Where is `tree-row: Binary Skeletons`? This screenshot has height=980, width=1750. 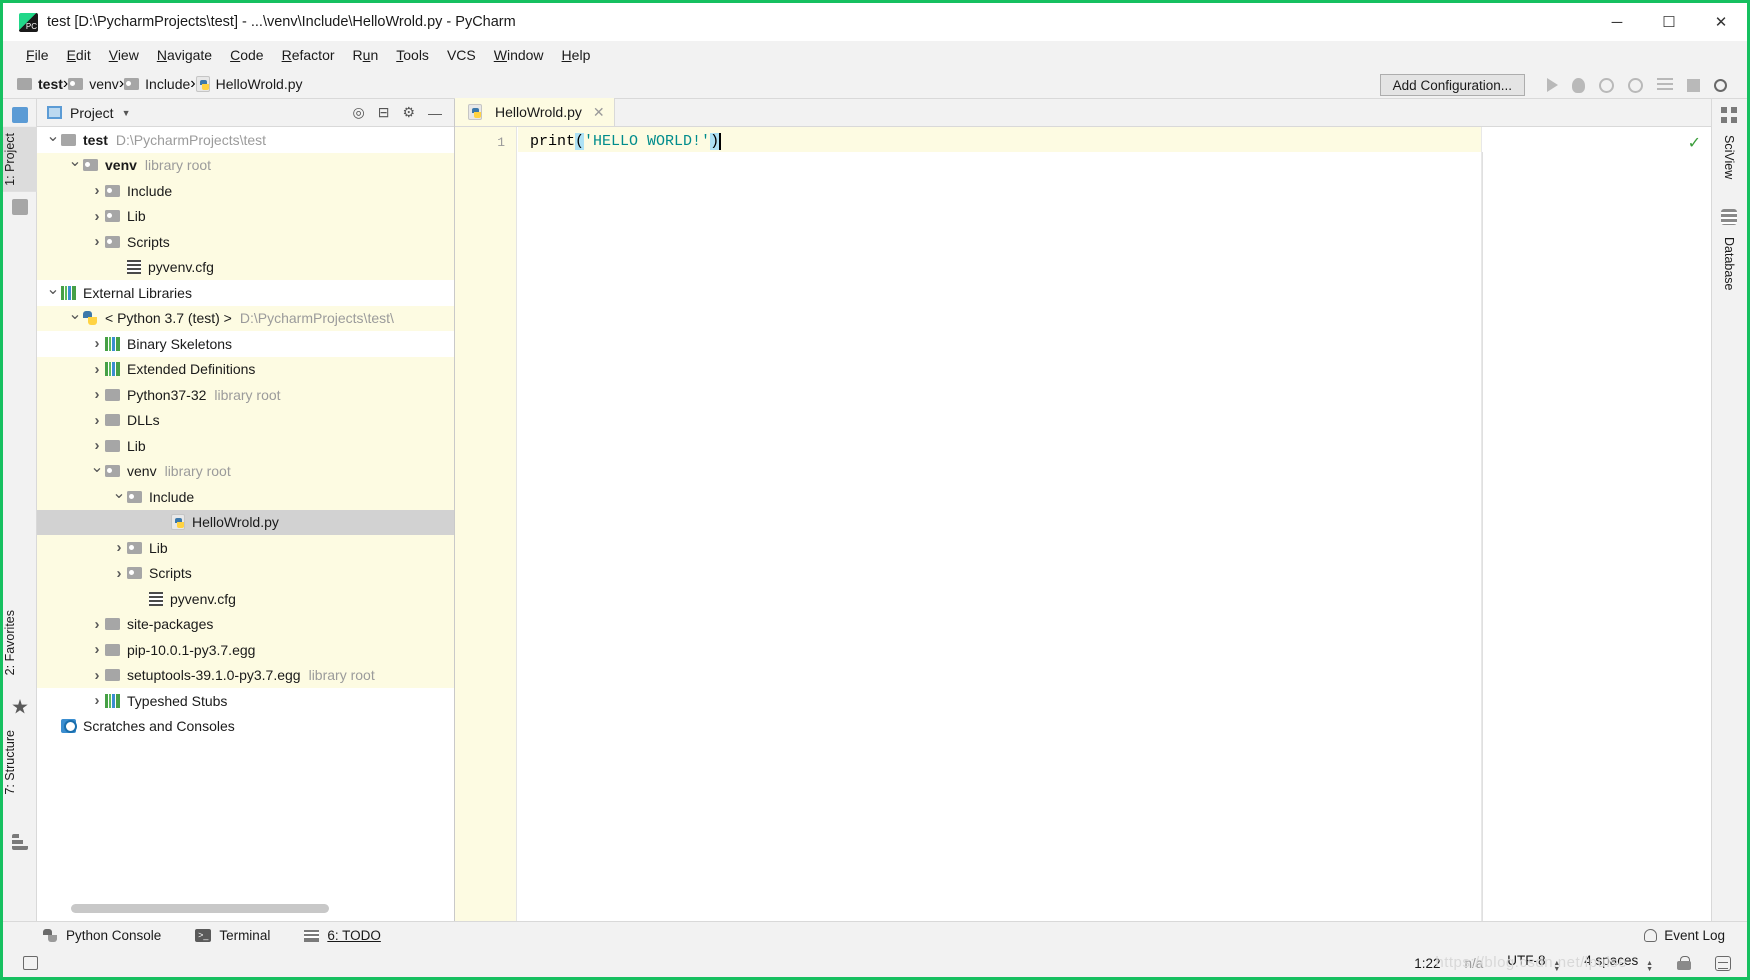 tree-row: Binary Skeletons is located at coordinates (245, 344).